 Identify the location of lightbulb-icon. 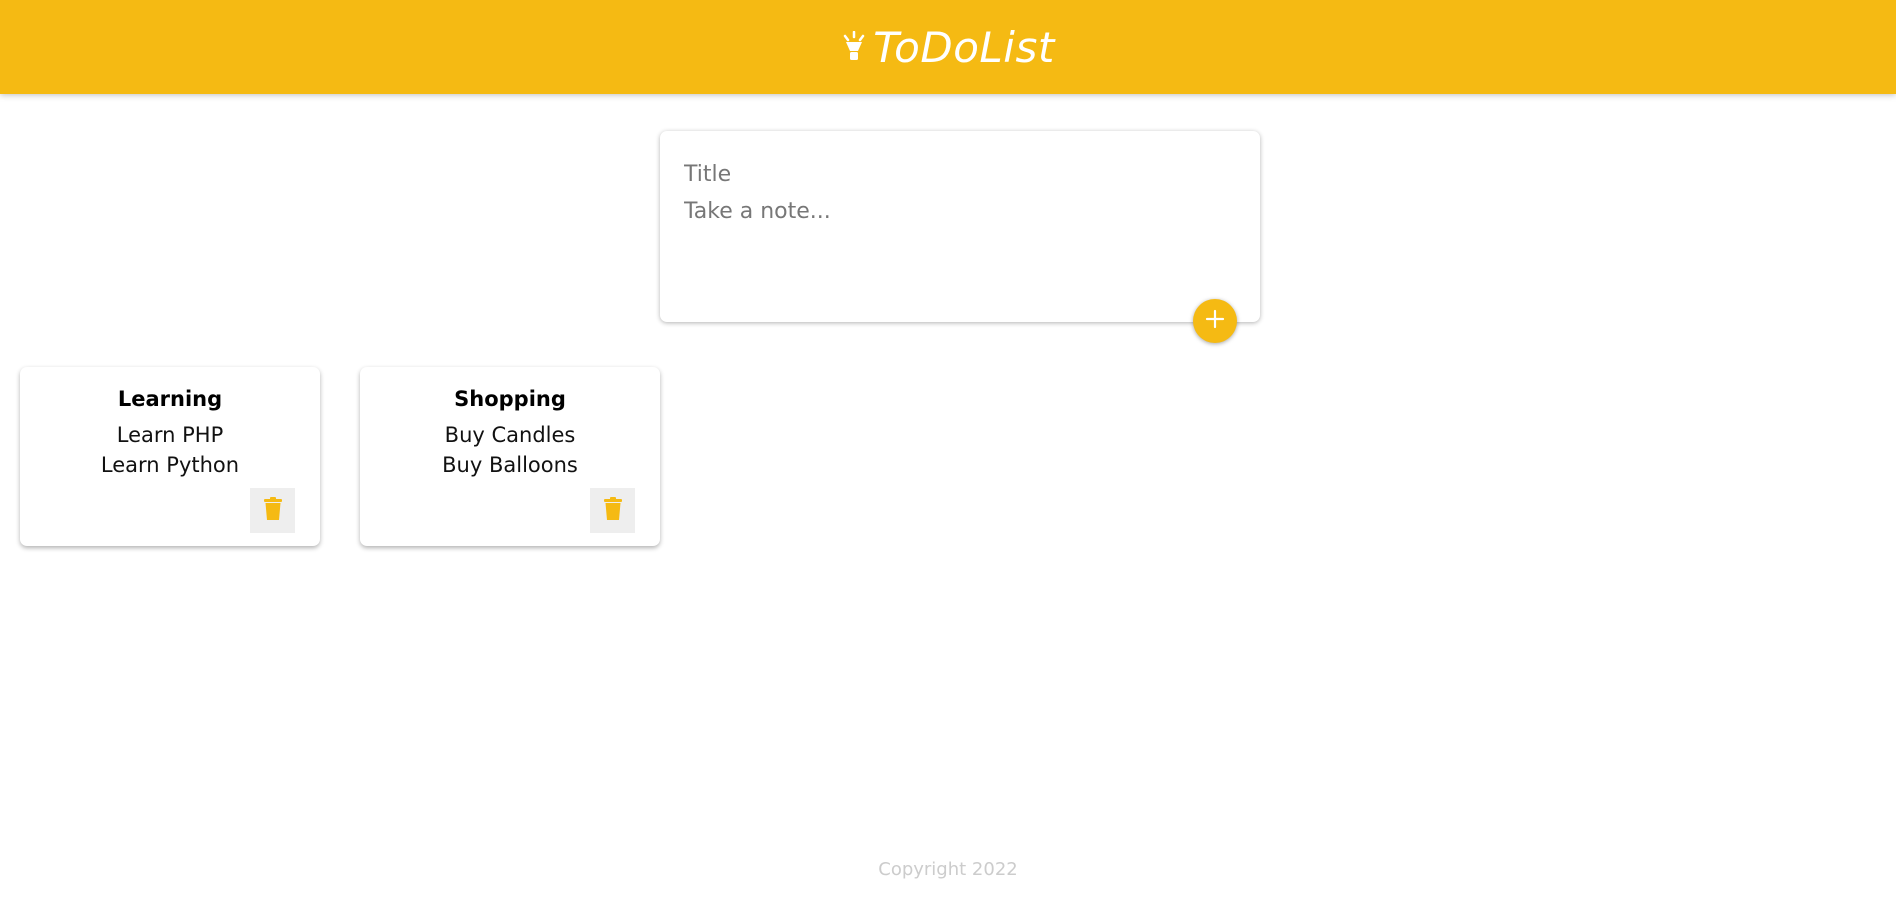
(854, 46).